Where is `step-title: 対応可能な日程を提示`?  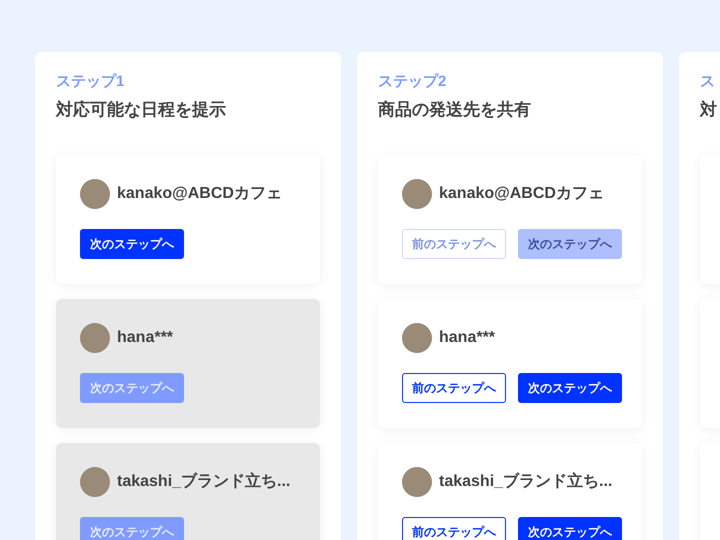 step-title: 対応可能な日程を提示 is located at coordinates (141, 110).